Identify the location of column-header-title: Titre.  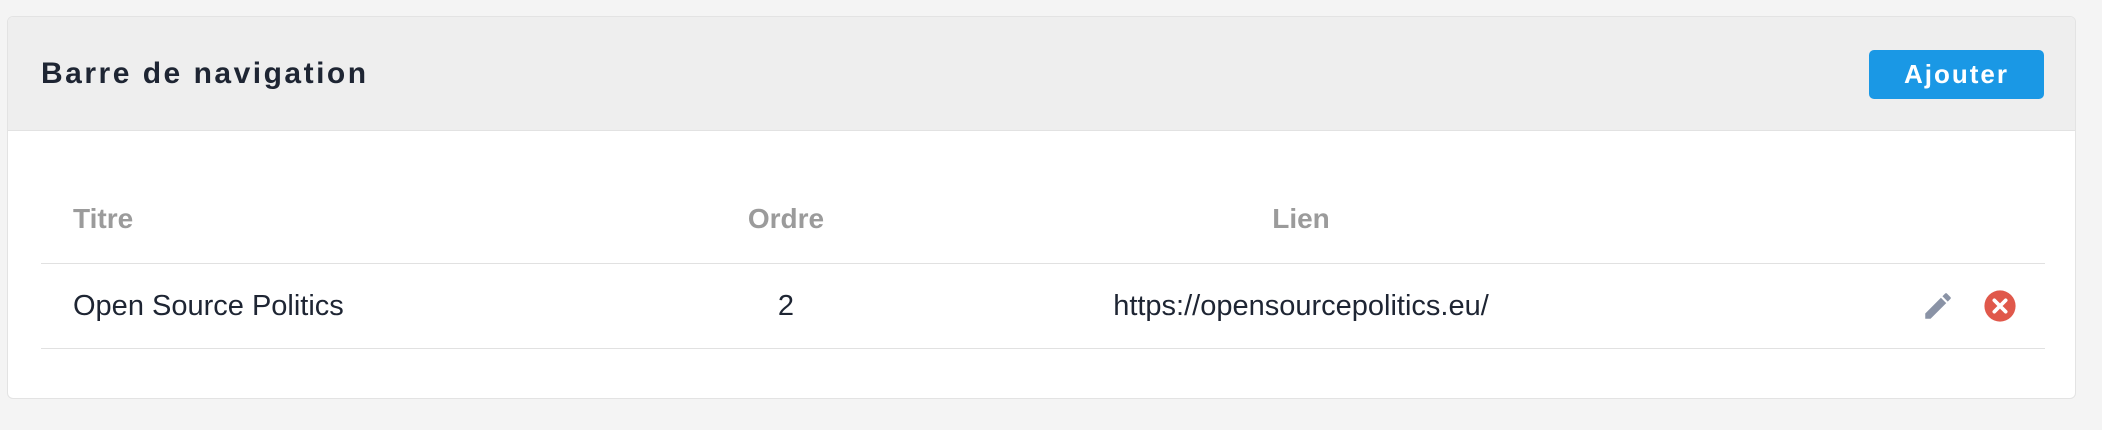
(351, 219).